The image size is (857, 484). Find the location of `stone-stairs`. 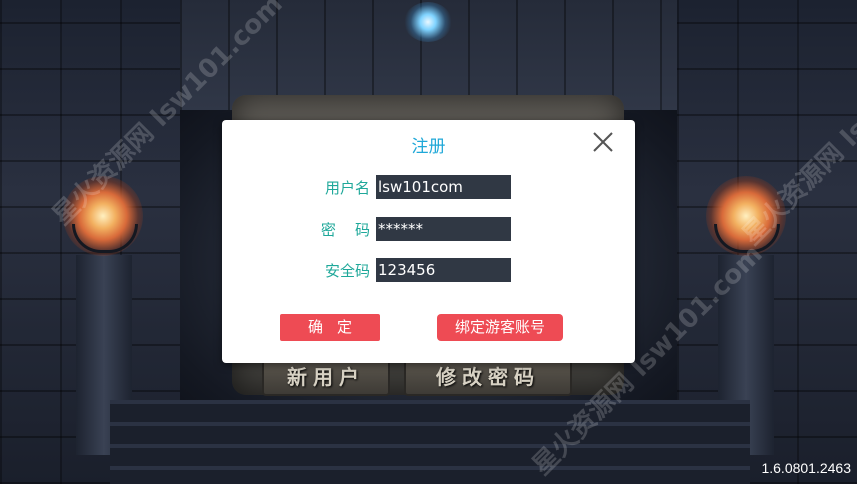

stone-stairs is located at coordinates (430, 442).